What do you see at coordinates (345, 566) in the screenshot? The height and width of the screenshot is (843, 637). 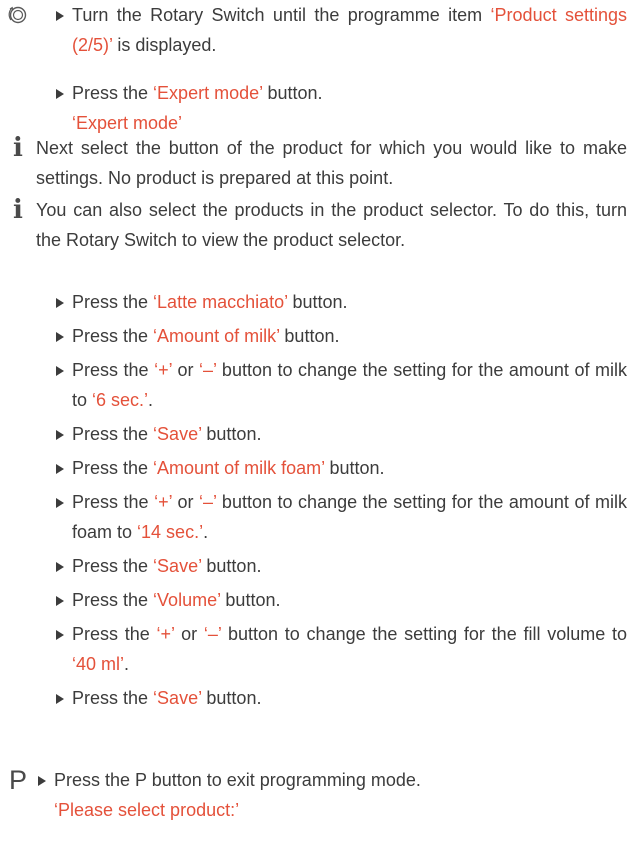 I see `step-save-2: Press the ‘Save’ button.` at bounding box center [345, 566].